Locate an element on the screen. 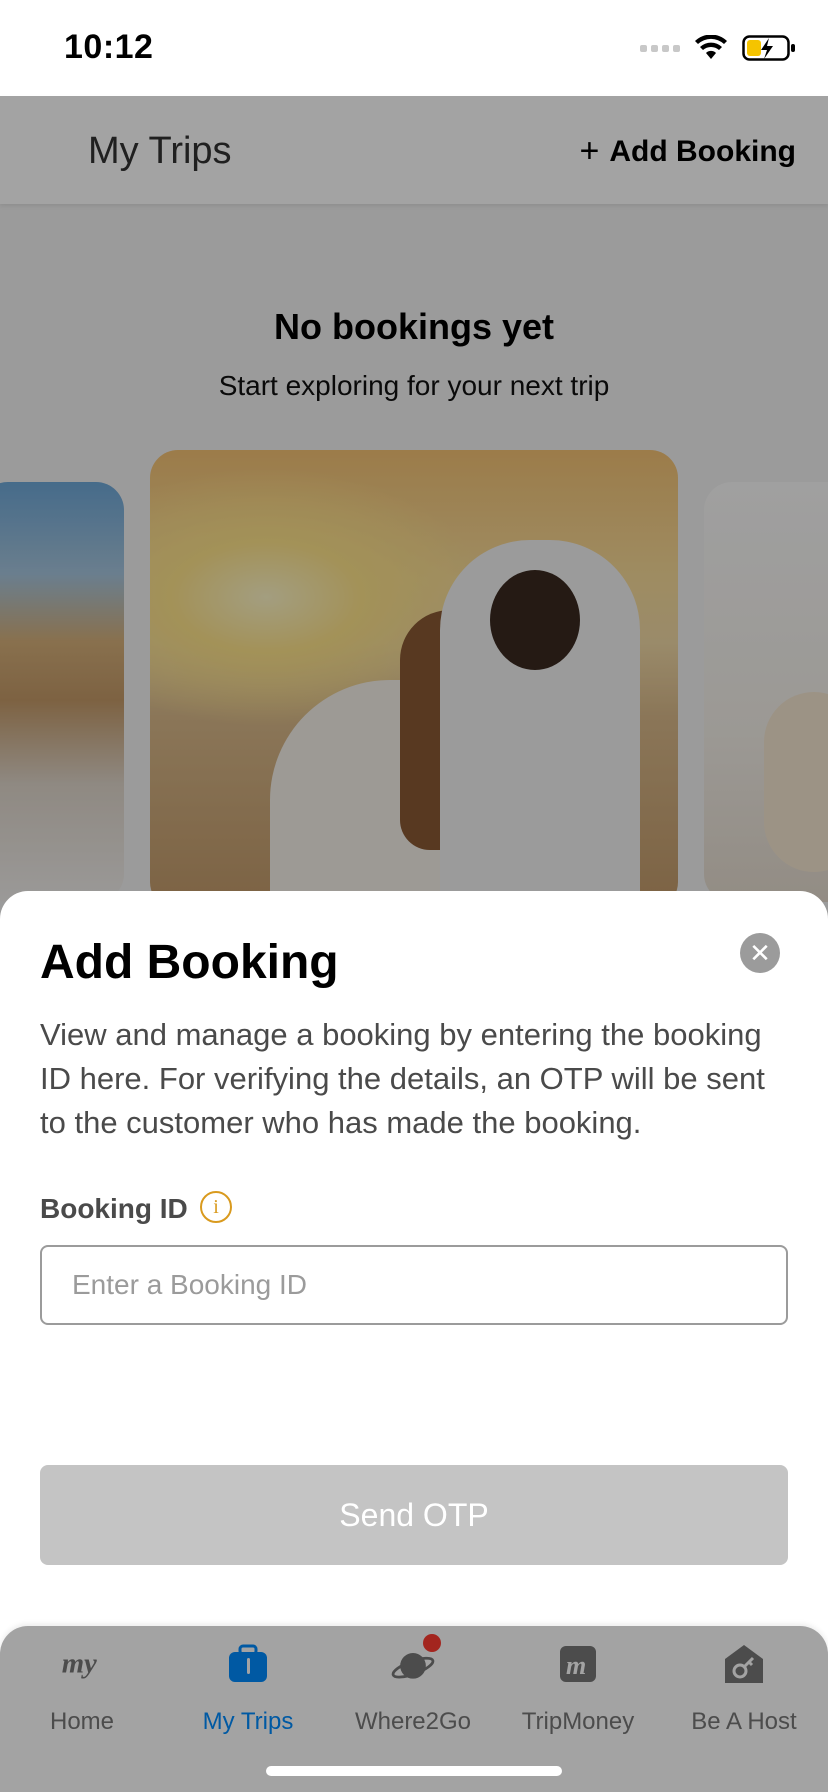 The height and width of the screenshot is (1792, 828). nav-label-be-a-host: Be A Host is located at coordinates (744, 1721).